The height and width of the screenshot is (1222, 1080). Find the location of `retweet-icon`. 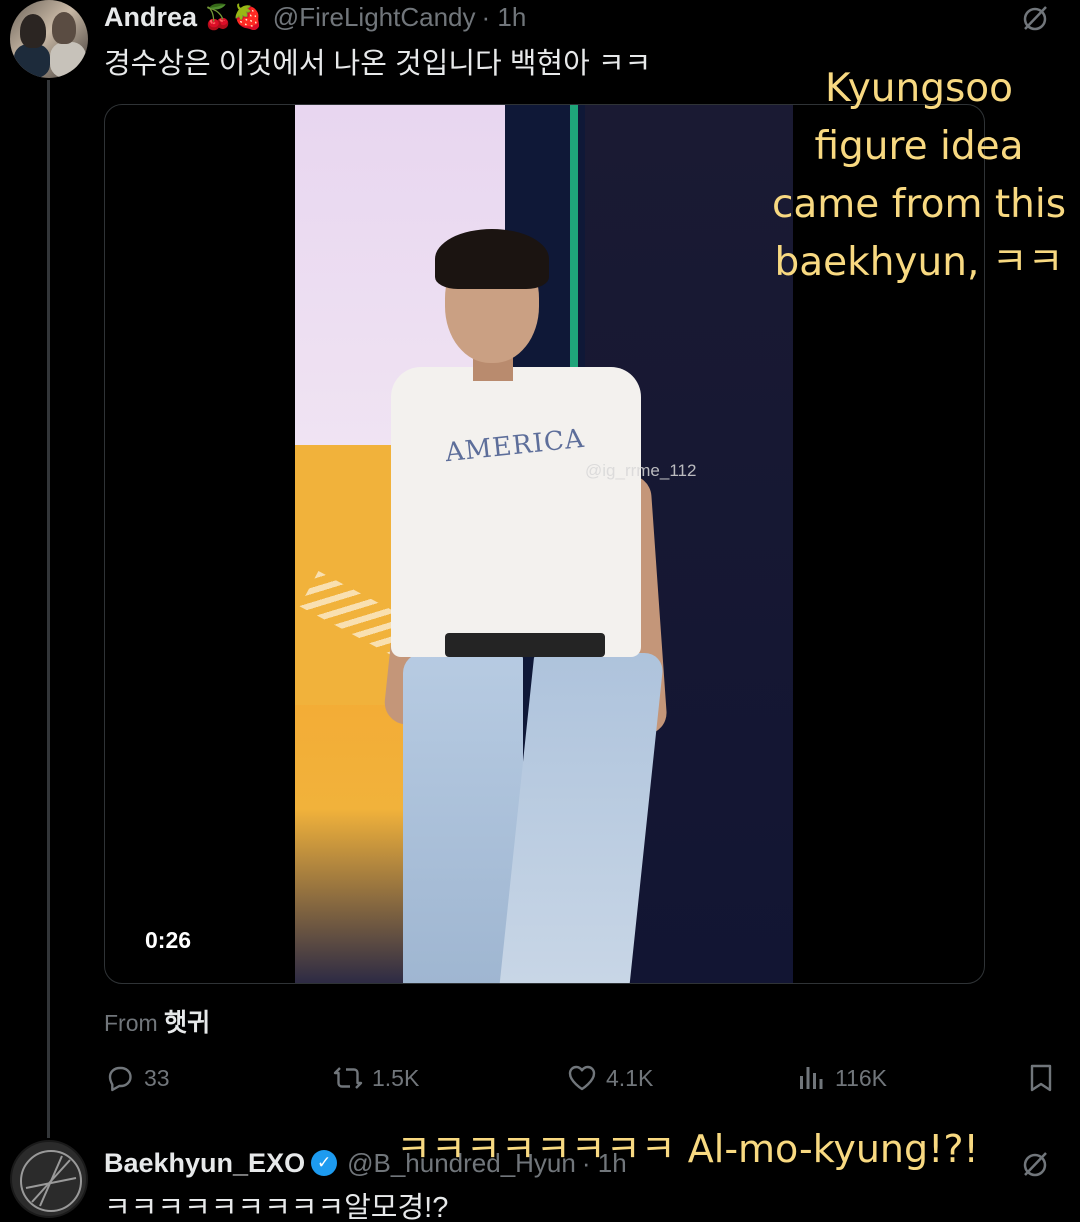

retweet-icon is located at coordinates (348, 1078).